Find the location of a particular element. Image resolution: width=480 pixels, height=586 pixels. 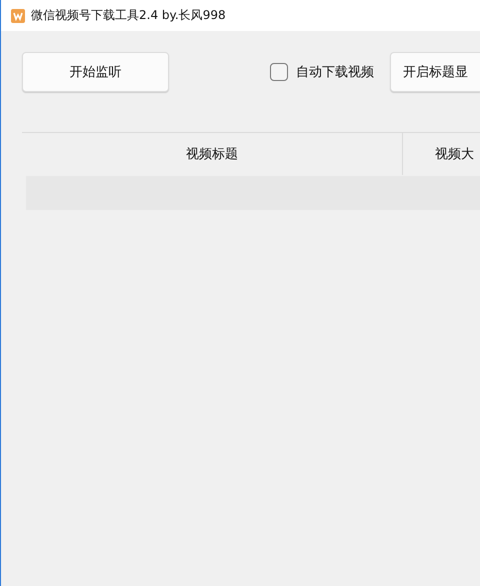

column-header: 视频大 is located at coordinates (441, 154).